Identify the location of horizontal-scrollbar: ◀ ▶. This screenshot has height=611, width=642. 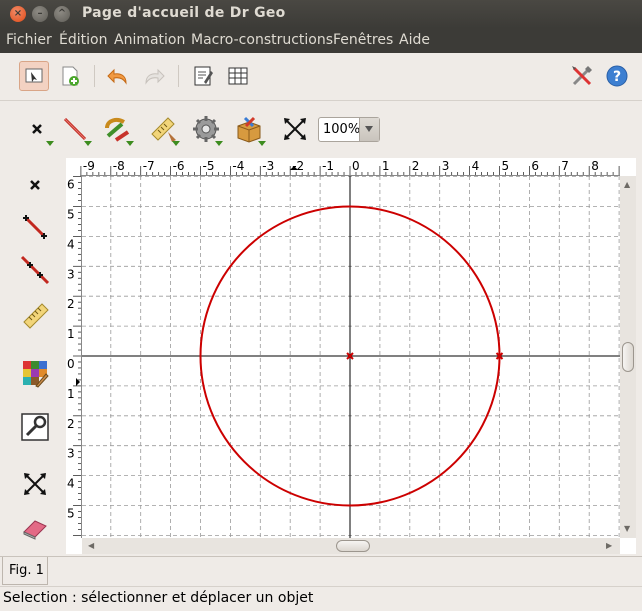
(351, 546).